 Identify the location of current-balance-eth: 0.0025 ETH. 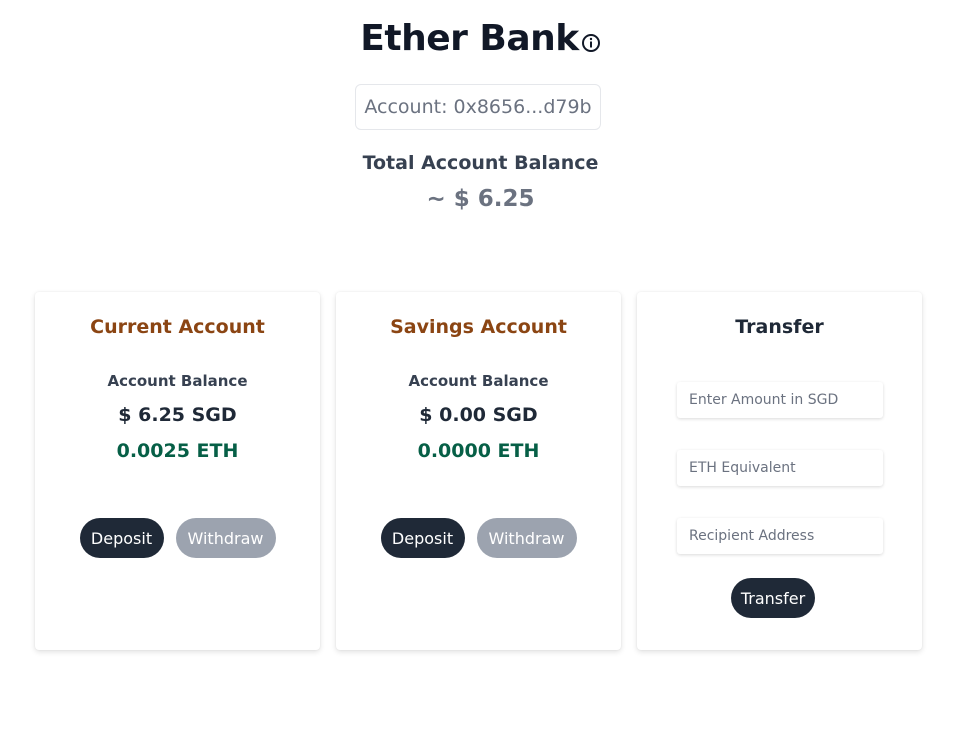
(177, 451).